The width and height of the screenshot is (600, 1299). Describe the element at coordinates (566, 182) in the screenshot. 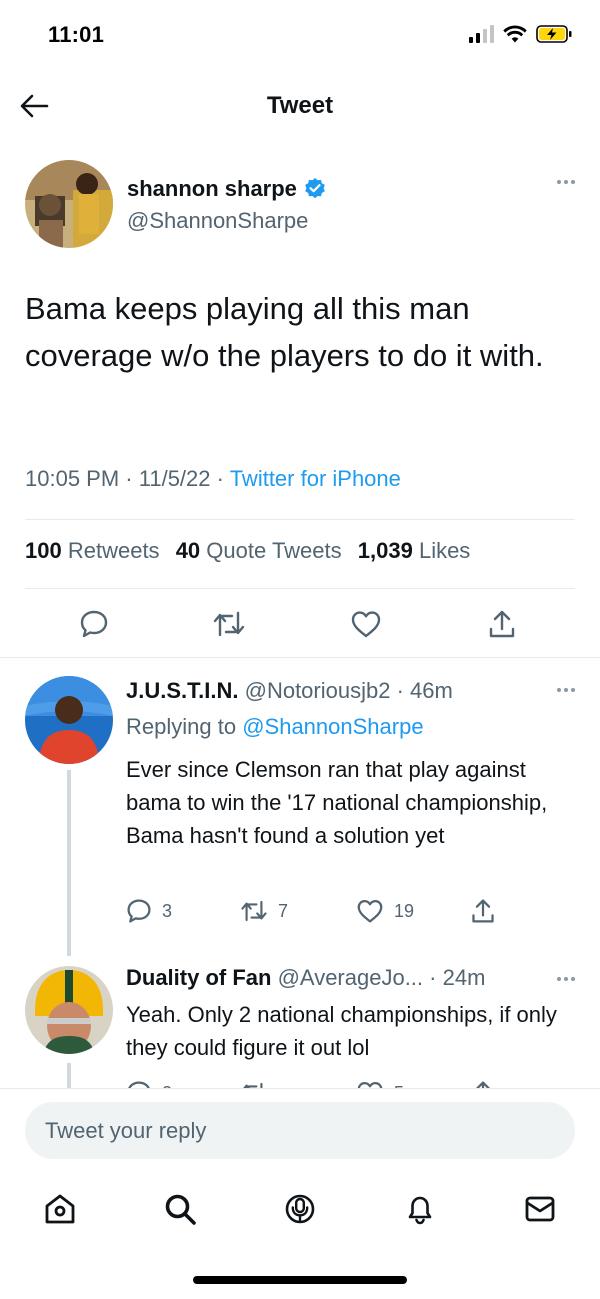

I see `more-options-button` at that location.